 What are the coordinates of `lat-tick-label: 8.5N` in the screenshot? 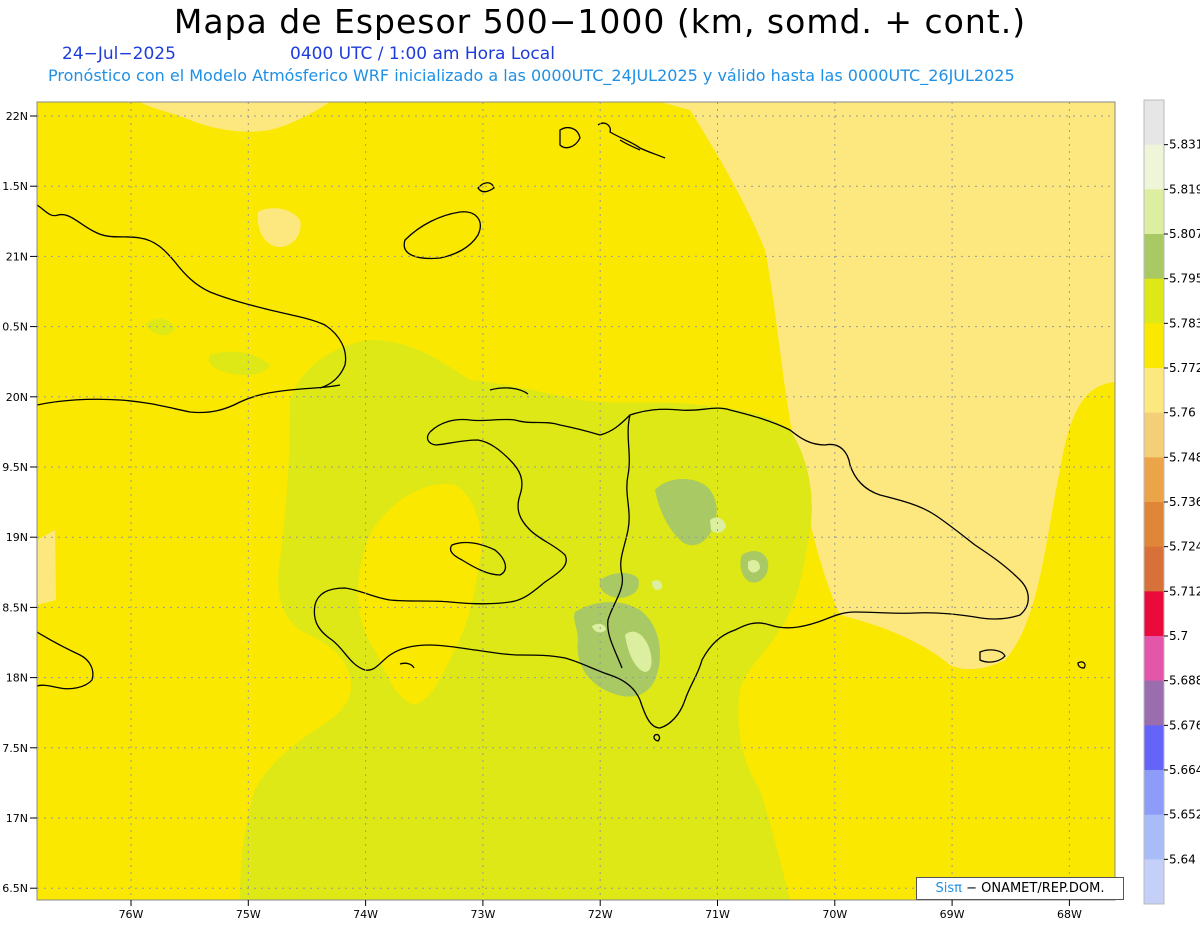 It's located at (15, 607).